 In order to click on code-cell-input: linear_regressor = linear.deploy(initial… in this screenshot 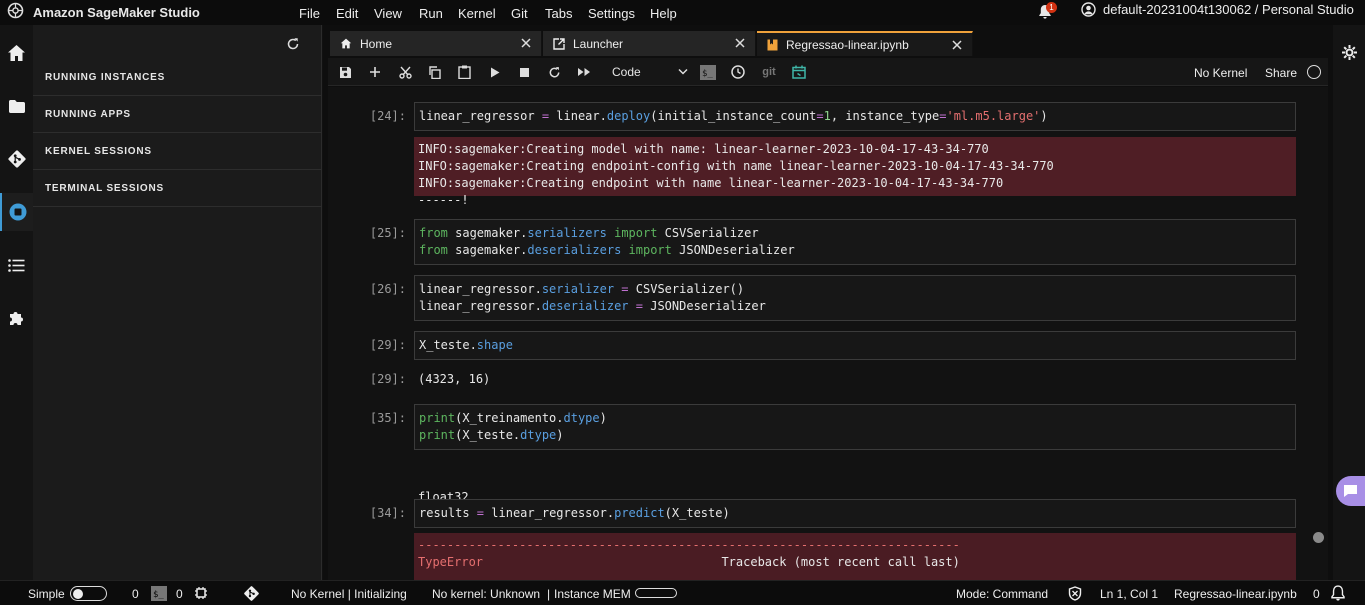, I will do `click(855, 116)`.